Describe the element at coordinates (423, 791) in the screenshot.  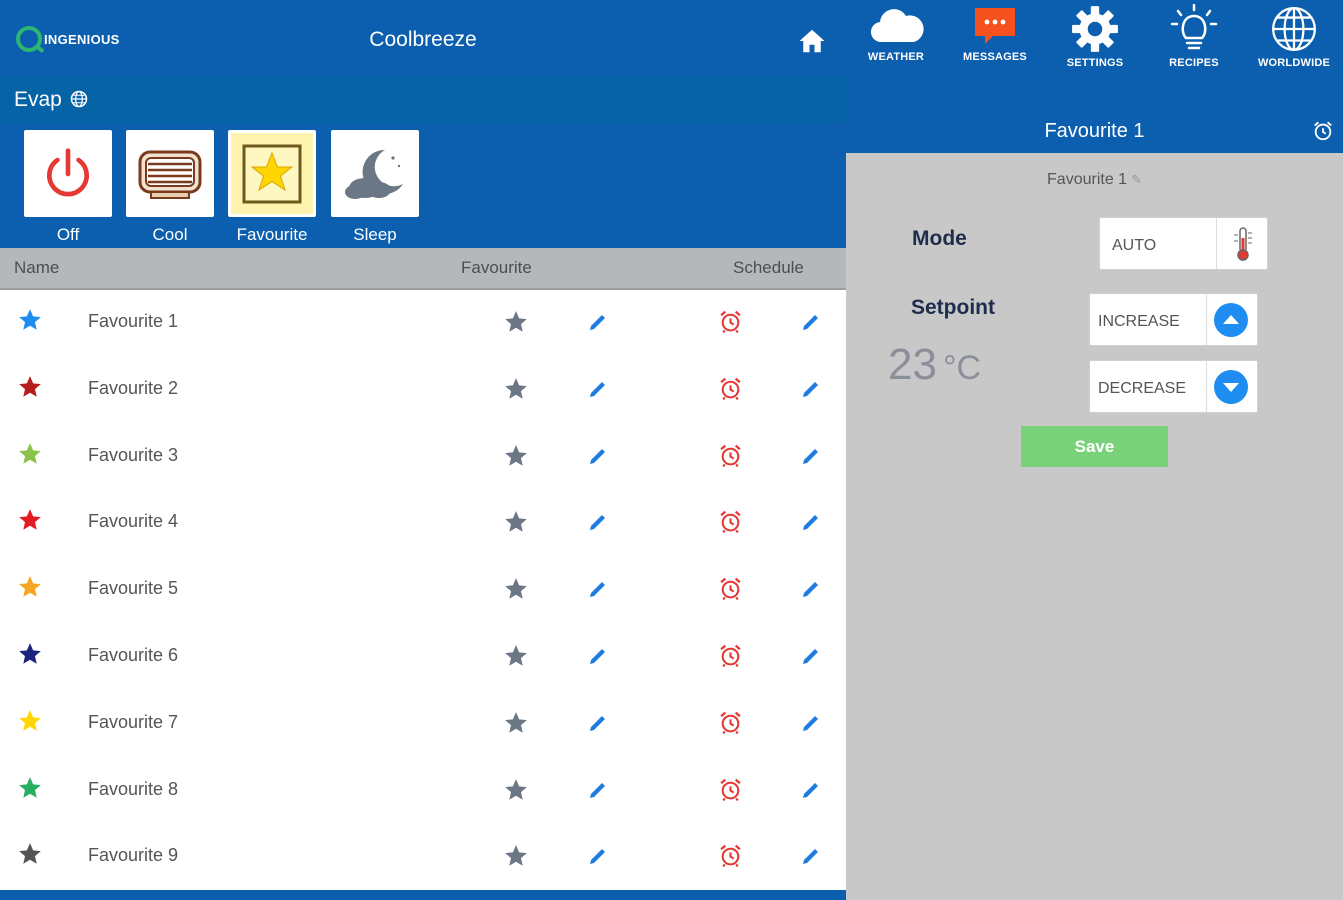
I see `list-item: Favourite 8` at that location.